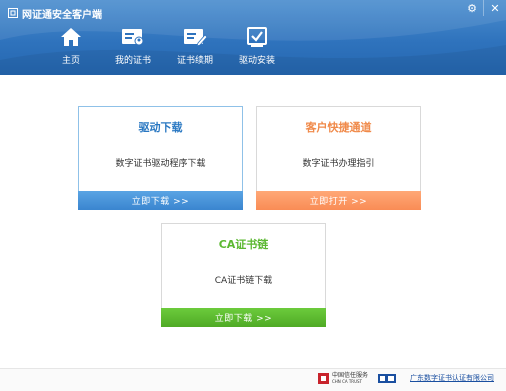  What do you see at coordinates (243, 275) in the screenshot?
I see `ca-chain-card: CA证书链 CA证书链下载 立即下载 >>` at bounding box center [243, 275].